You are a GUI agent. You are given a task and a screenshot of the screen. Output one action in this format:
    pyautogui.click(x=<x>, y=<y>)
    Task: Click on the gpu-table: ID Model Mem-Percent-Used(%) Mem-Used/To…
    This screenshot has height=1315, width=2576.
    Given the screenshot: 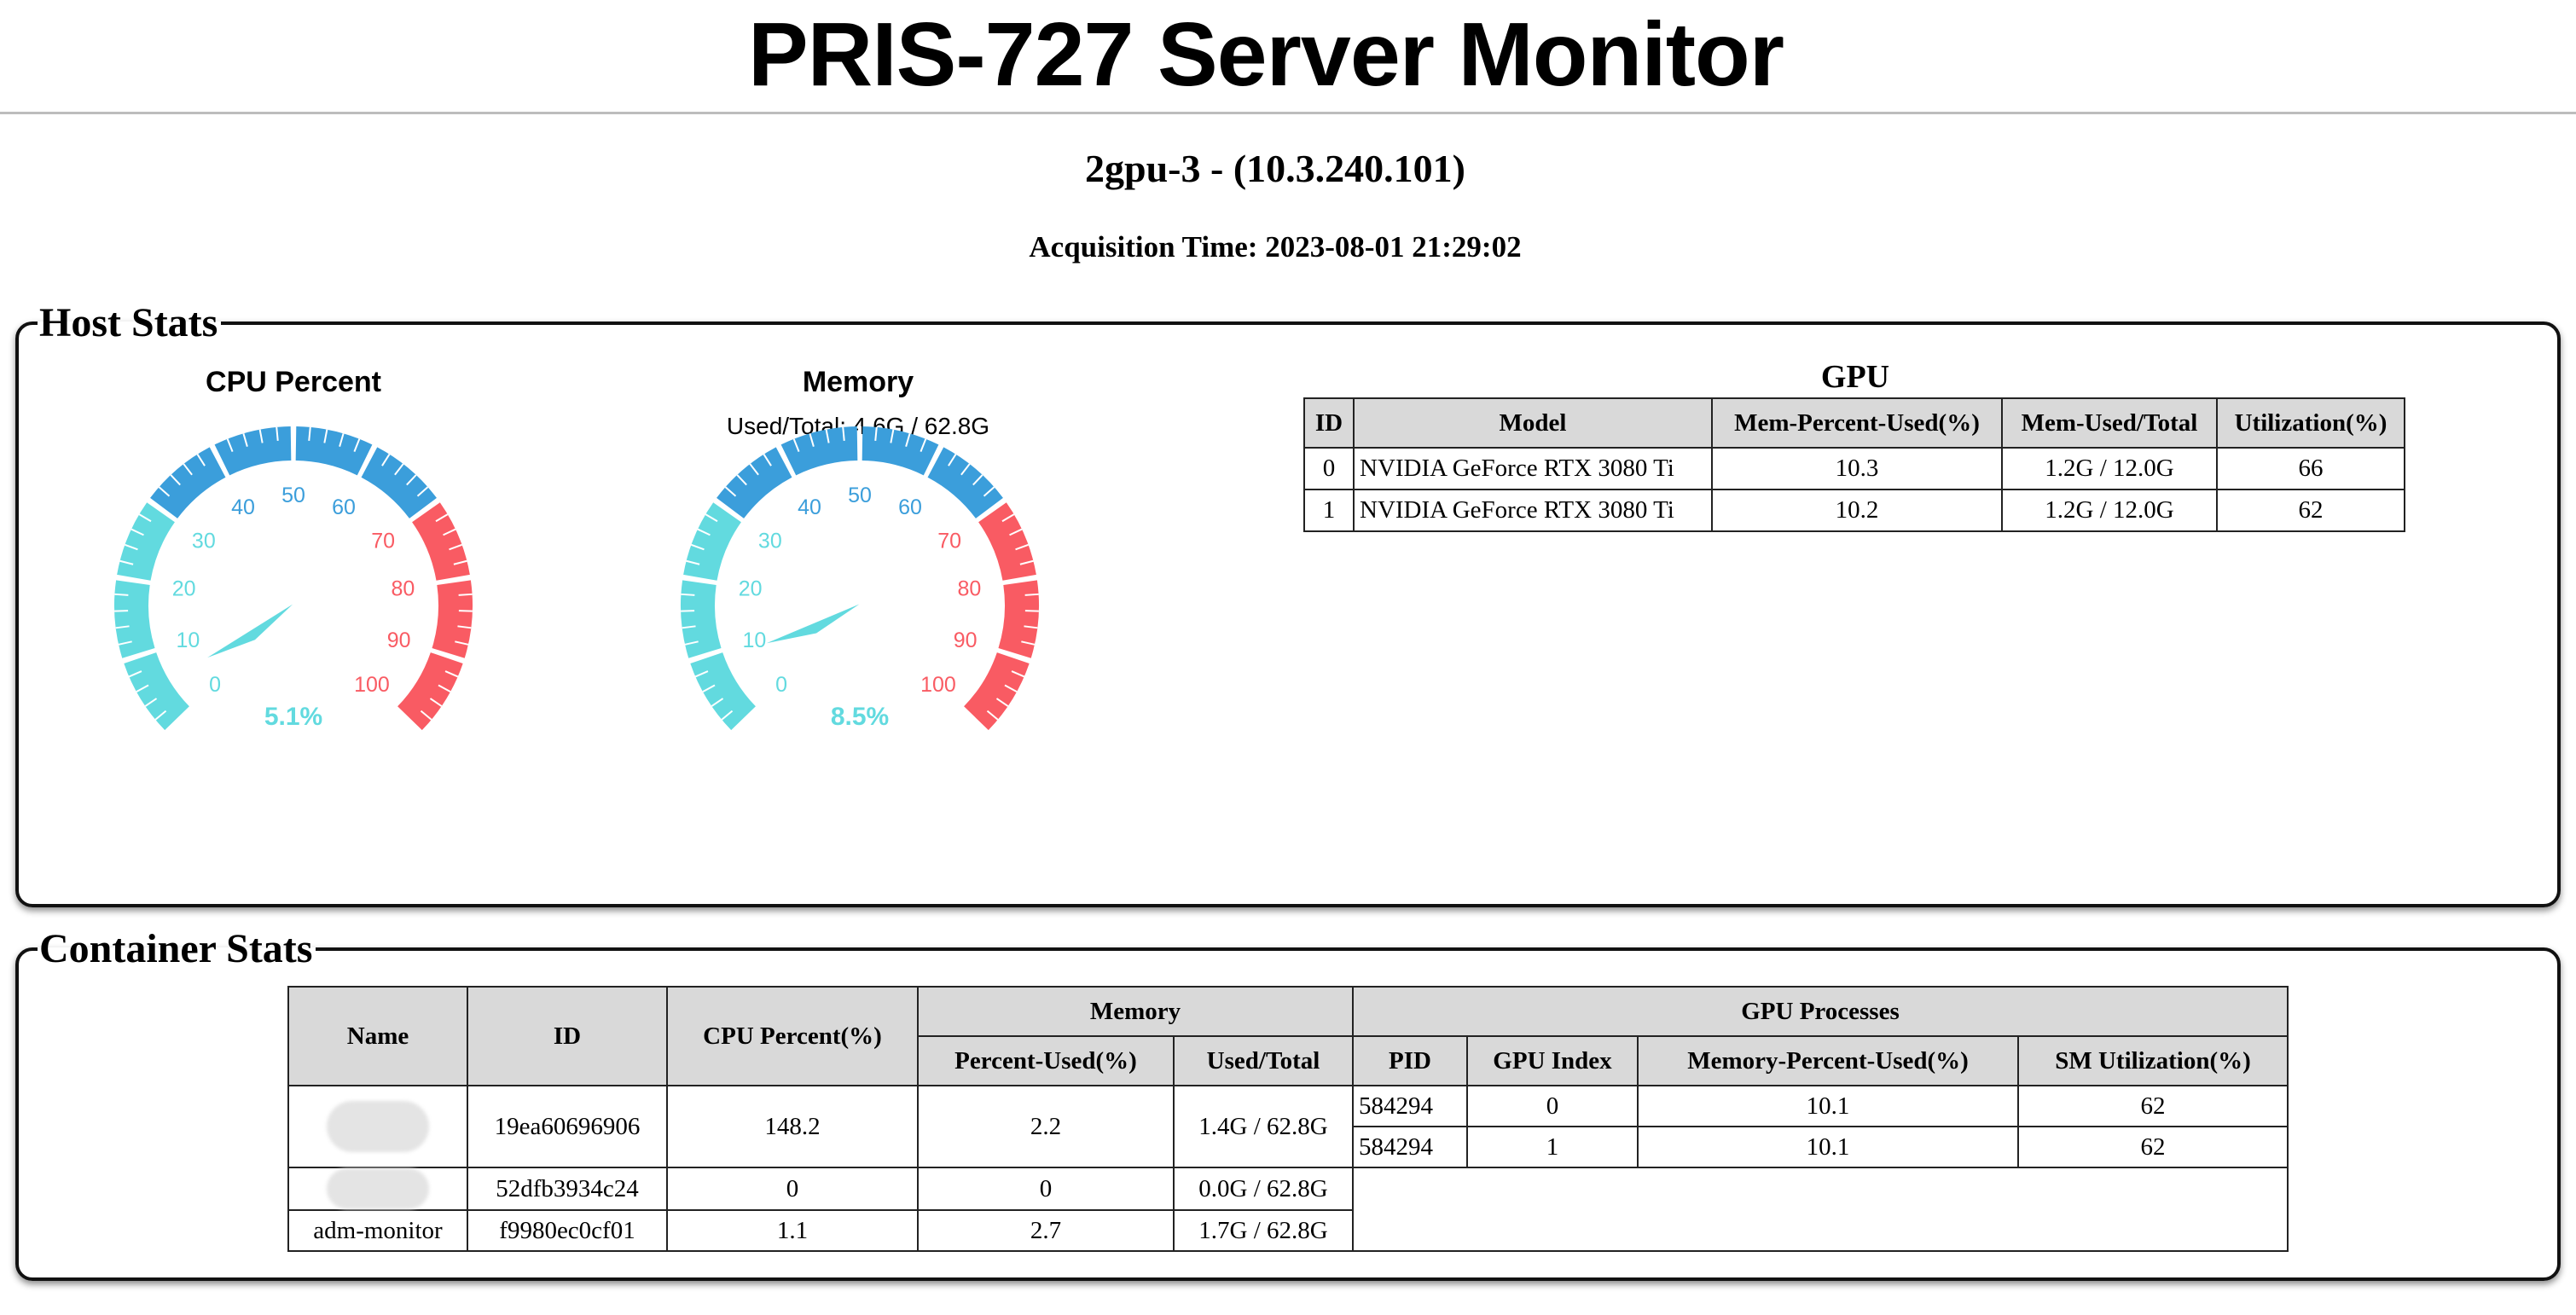 What is the action you would take?
    pyautogui.click(x=1854, y=464)
    